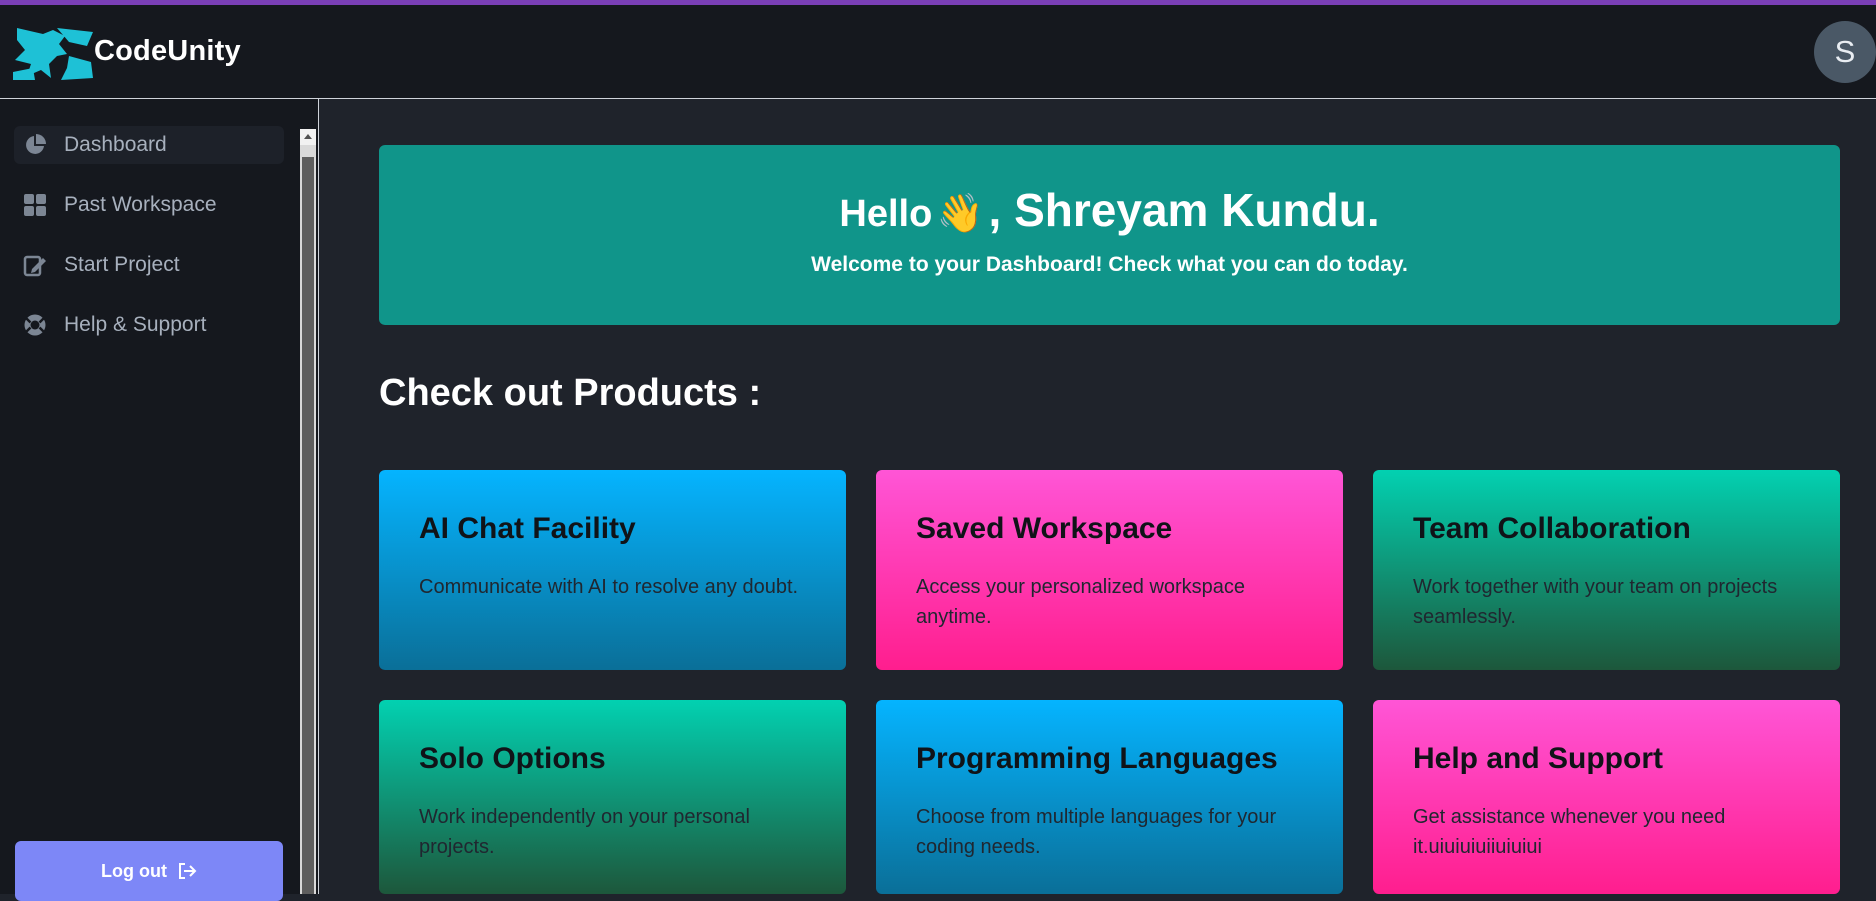 This screenshot has height=901, width=1876. Describe the element at coordinates (35, 265) in the screenshot. I see `edit-note-icon` at that location.